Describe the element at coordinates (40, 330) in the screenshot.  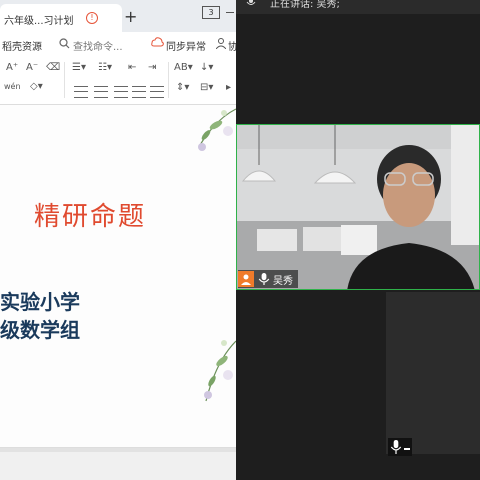
I see `group-name: 级数学组` at that location.